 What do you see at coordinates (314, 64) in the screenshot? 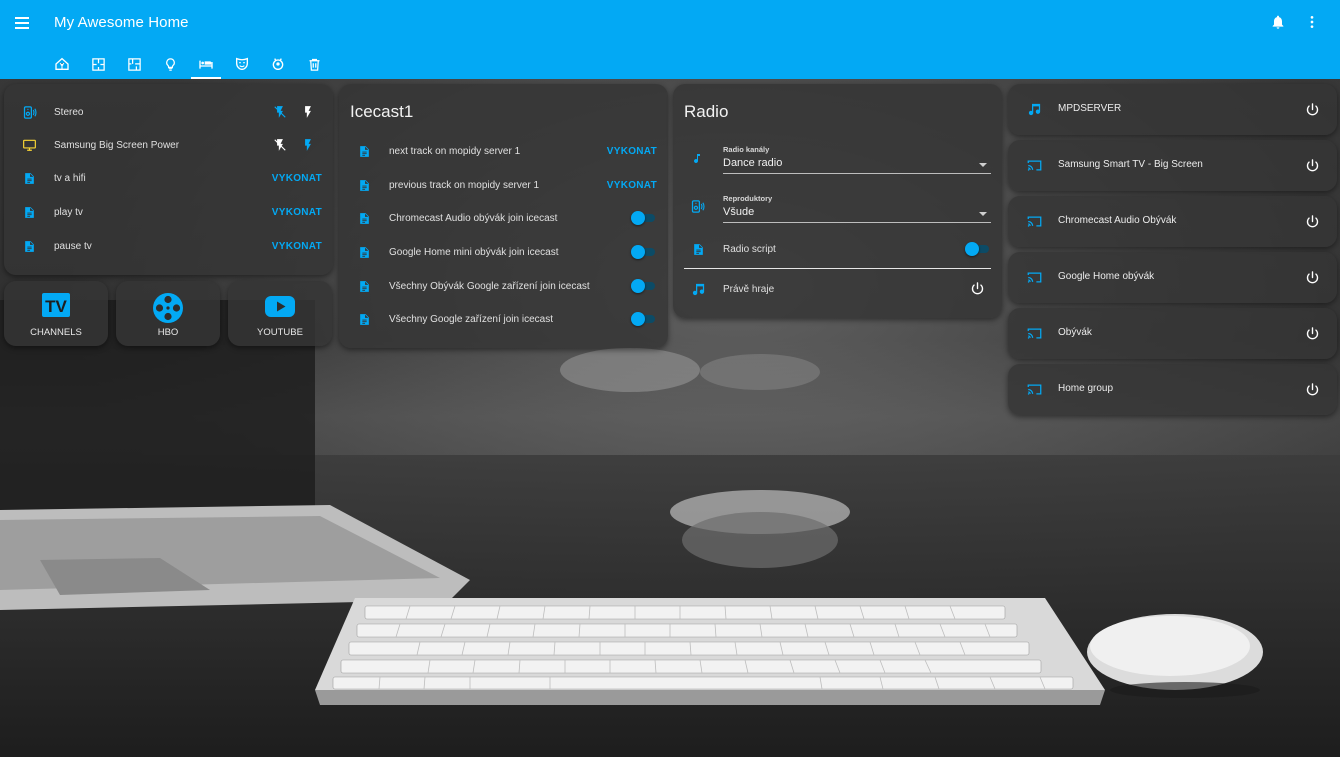
I see `tab-trash` at bounding box center [314, 64].